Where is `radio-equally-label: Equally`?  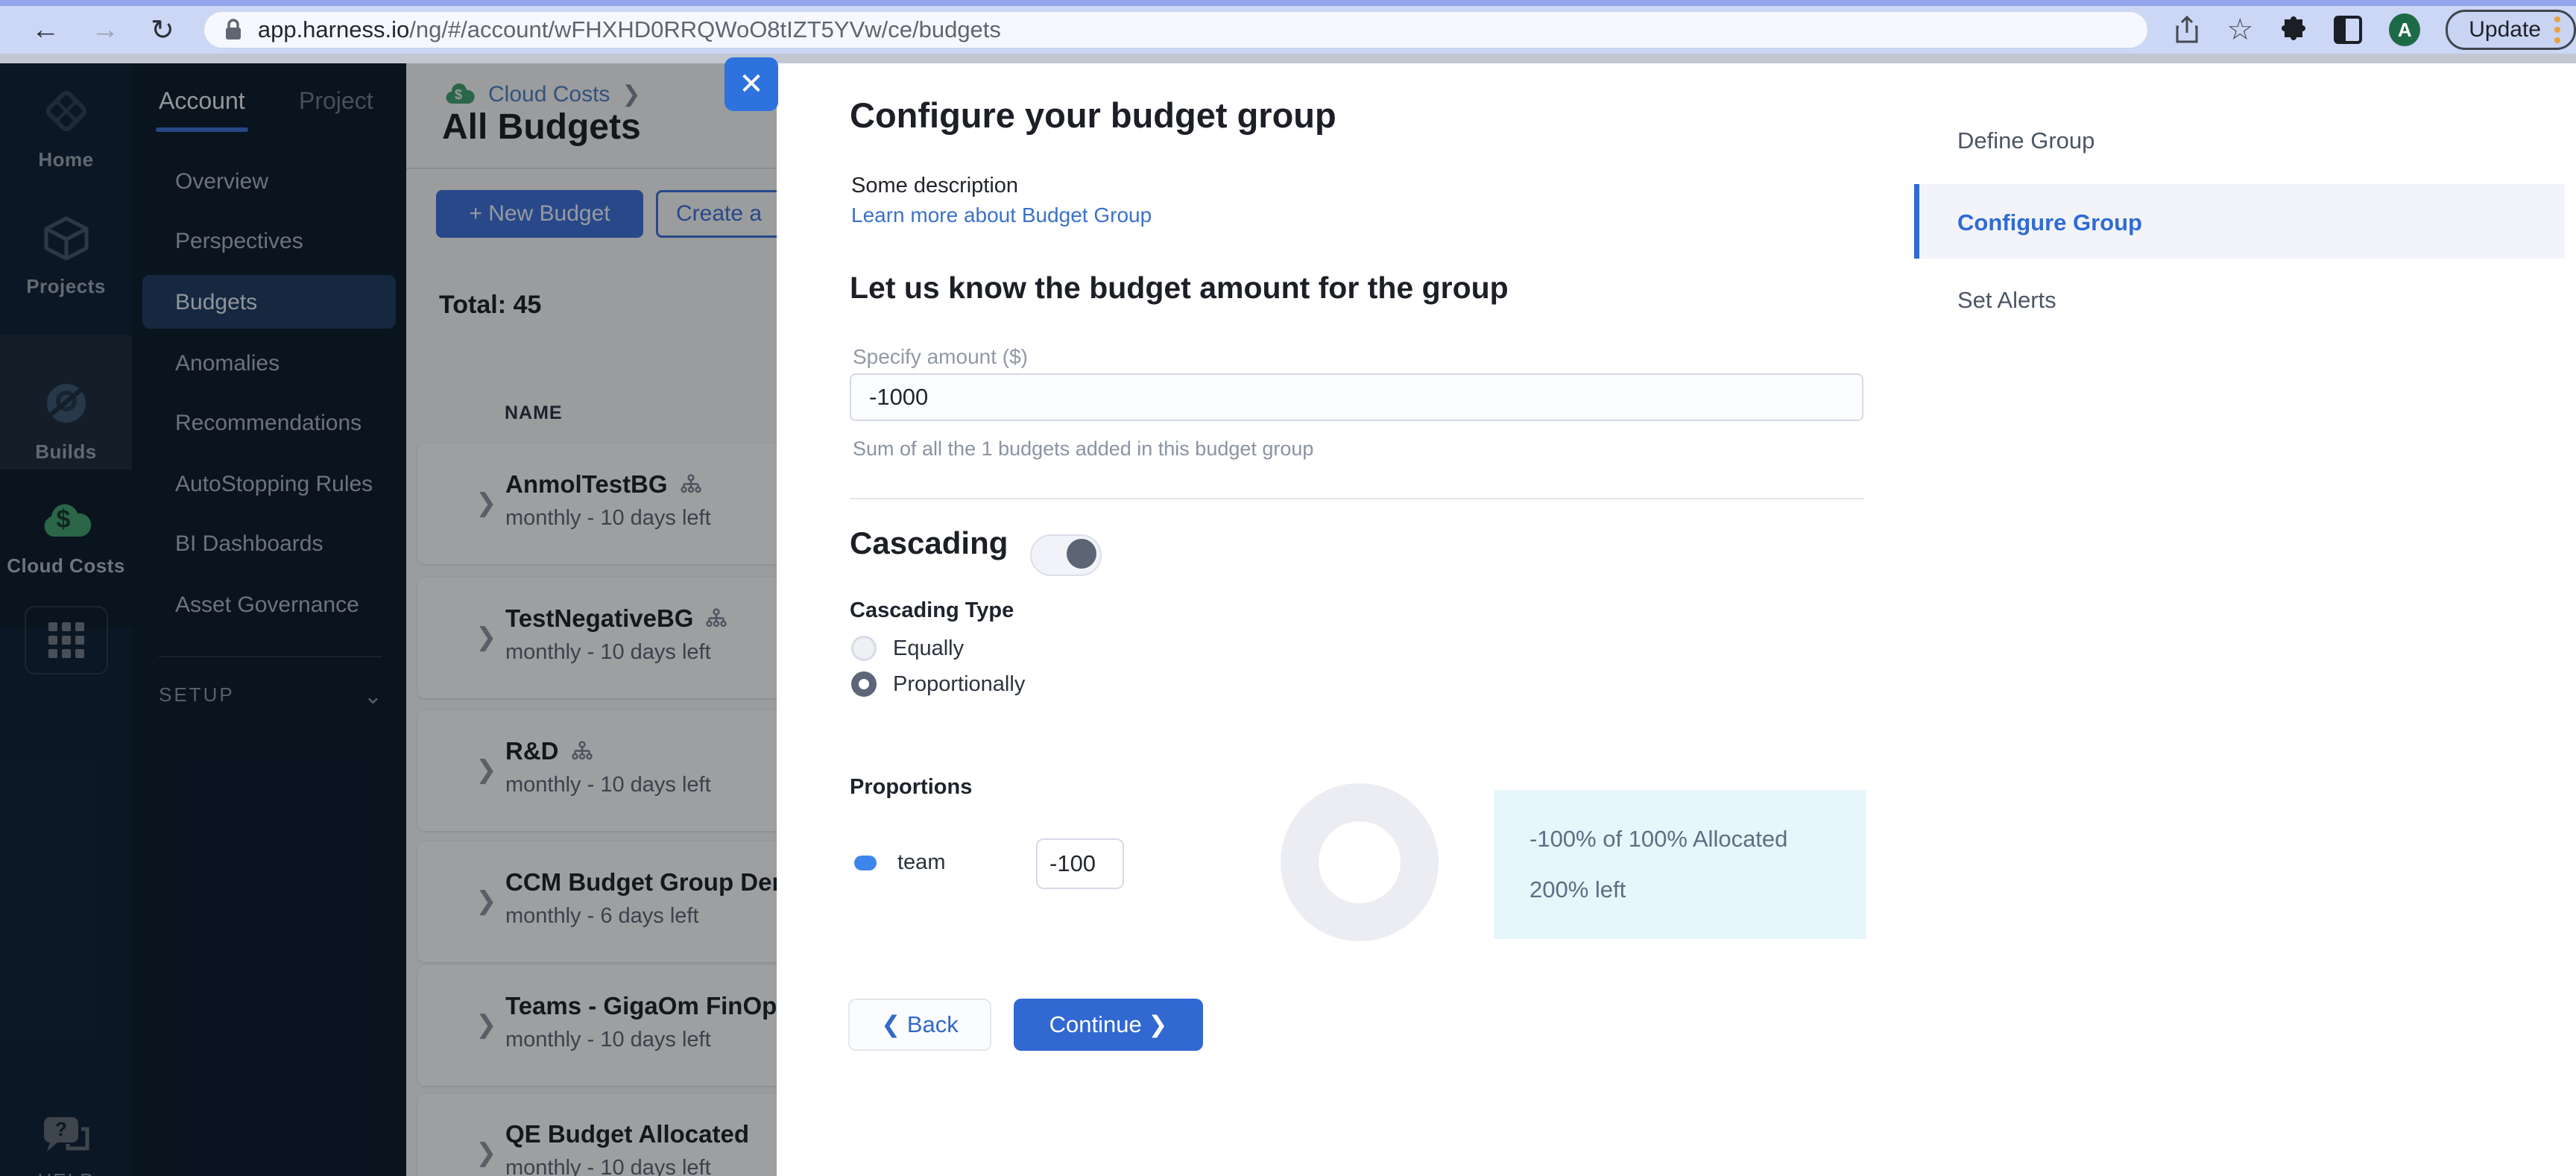 radio-equally-label: Equally is located at coordinates (929, 648).